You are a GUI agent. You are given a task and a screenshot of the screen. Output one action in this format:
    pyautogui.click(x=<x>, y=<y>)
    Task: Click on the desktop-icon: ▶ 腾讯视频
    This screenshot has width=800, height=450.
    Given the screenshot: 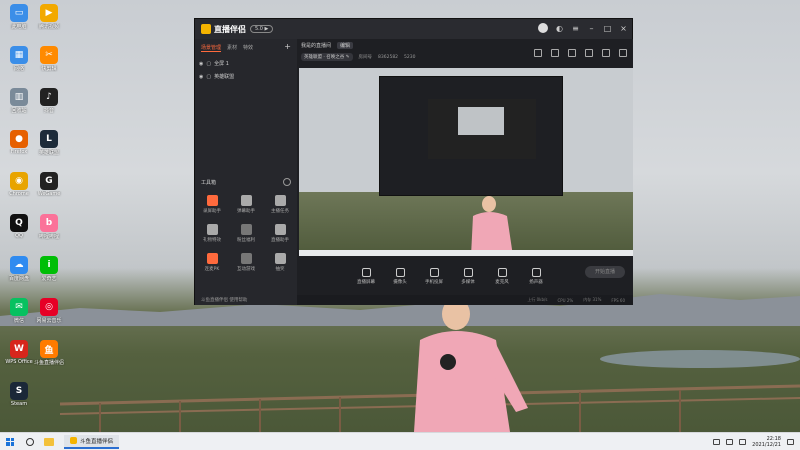 What is the action you would take?
    pyautogui.click(x=49, y=17)
    